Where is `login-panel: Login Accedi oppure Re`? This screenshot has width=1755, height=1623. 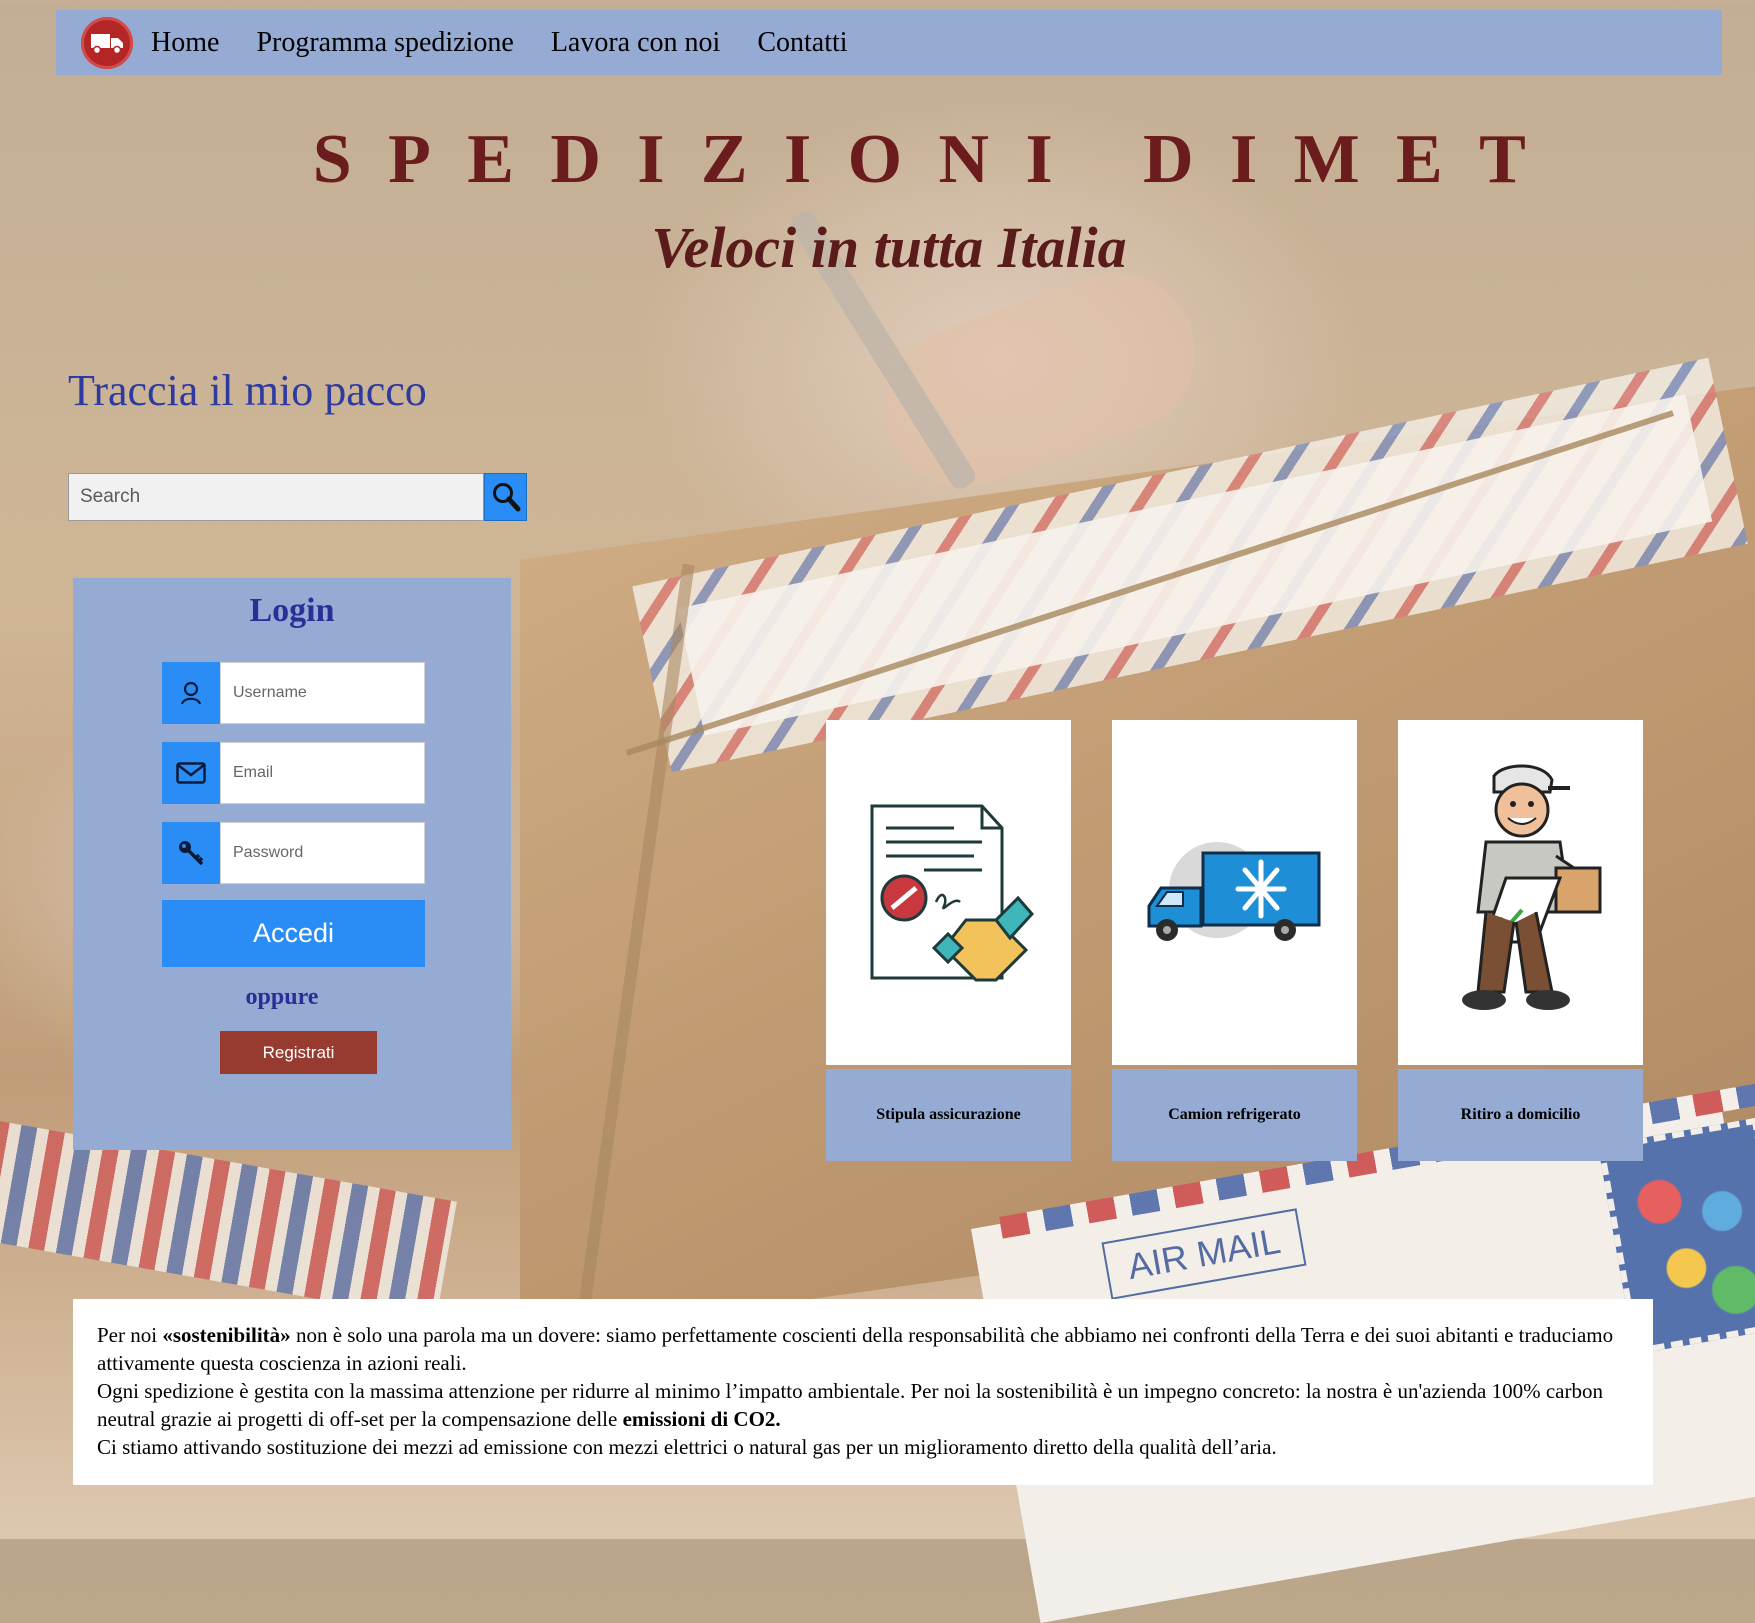 login-panel: Login Accedi oppure Re is located at coordinates (292, 864).